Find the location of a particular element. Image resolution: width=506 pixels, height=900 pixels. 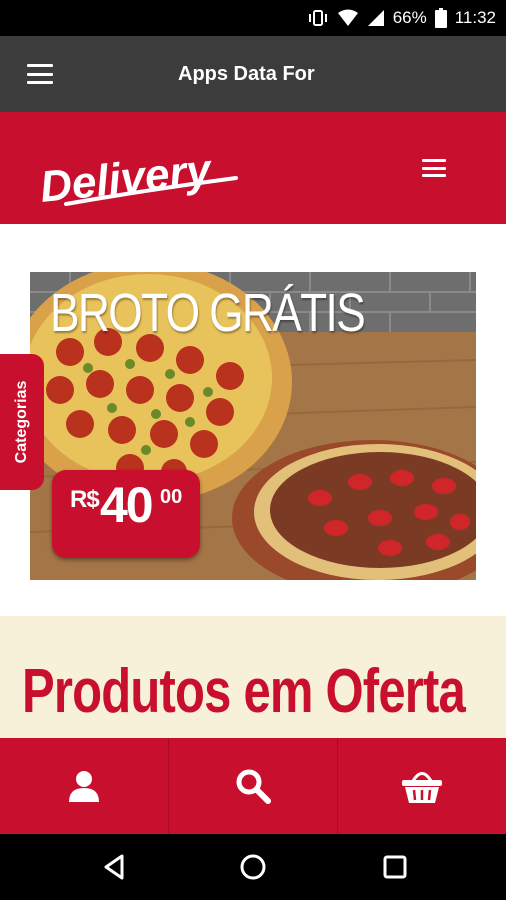

bottom-tab-bar is located at coordinates (253, 786).